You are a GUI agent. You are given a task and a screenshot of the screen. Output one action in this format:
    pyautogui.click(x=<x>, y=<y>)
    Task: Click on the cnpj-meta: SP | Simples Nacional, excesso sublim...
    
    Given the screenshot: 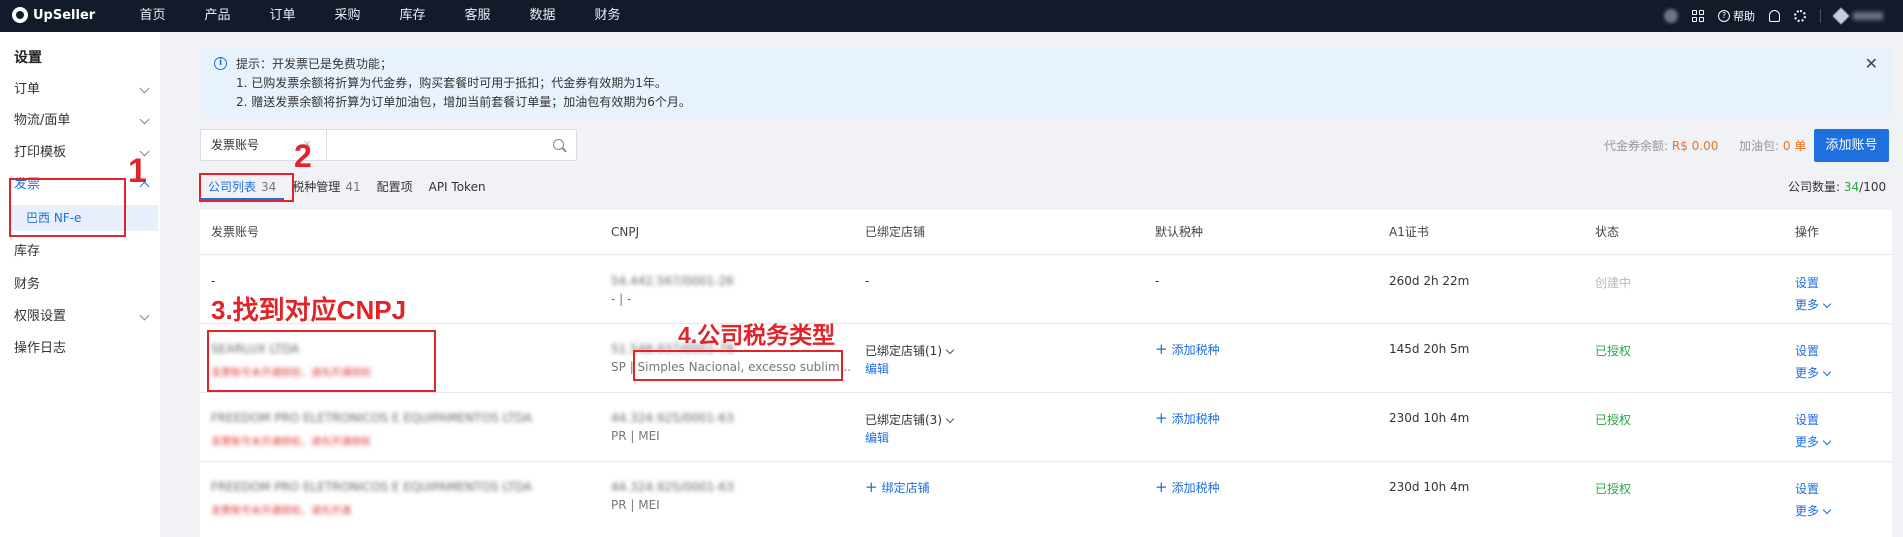 What is the action you would take?
    pyautogui.click(x=731, y=367)
    